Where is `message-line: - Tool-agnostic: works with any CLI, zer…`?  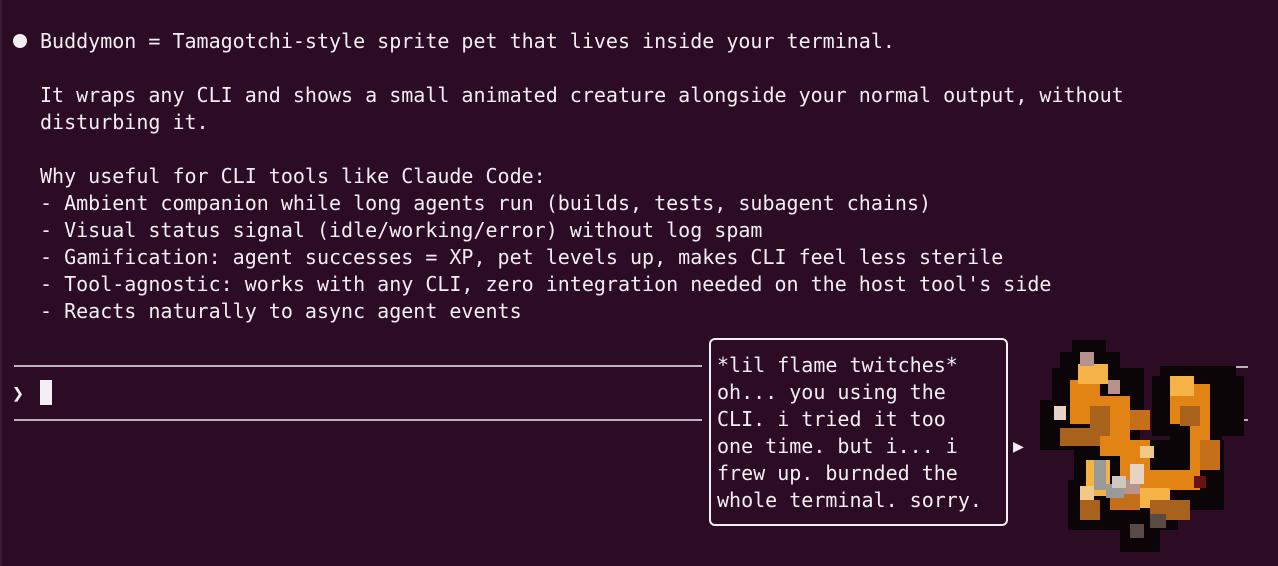
message-line: - Tool-agnostic: works with any CLI, zer… is located at coordinates (546, 284).